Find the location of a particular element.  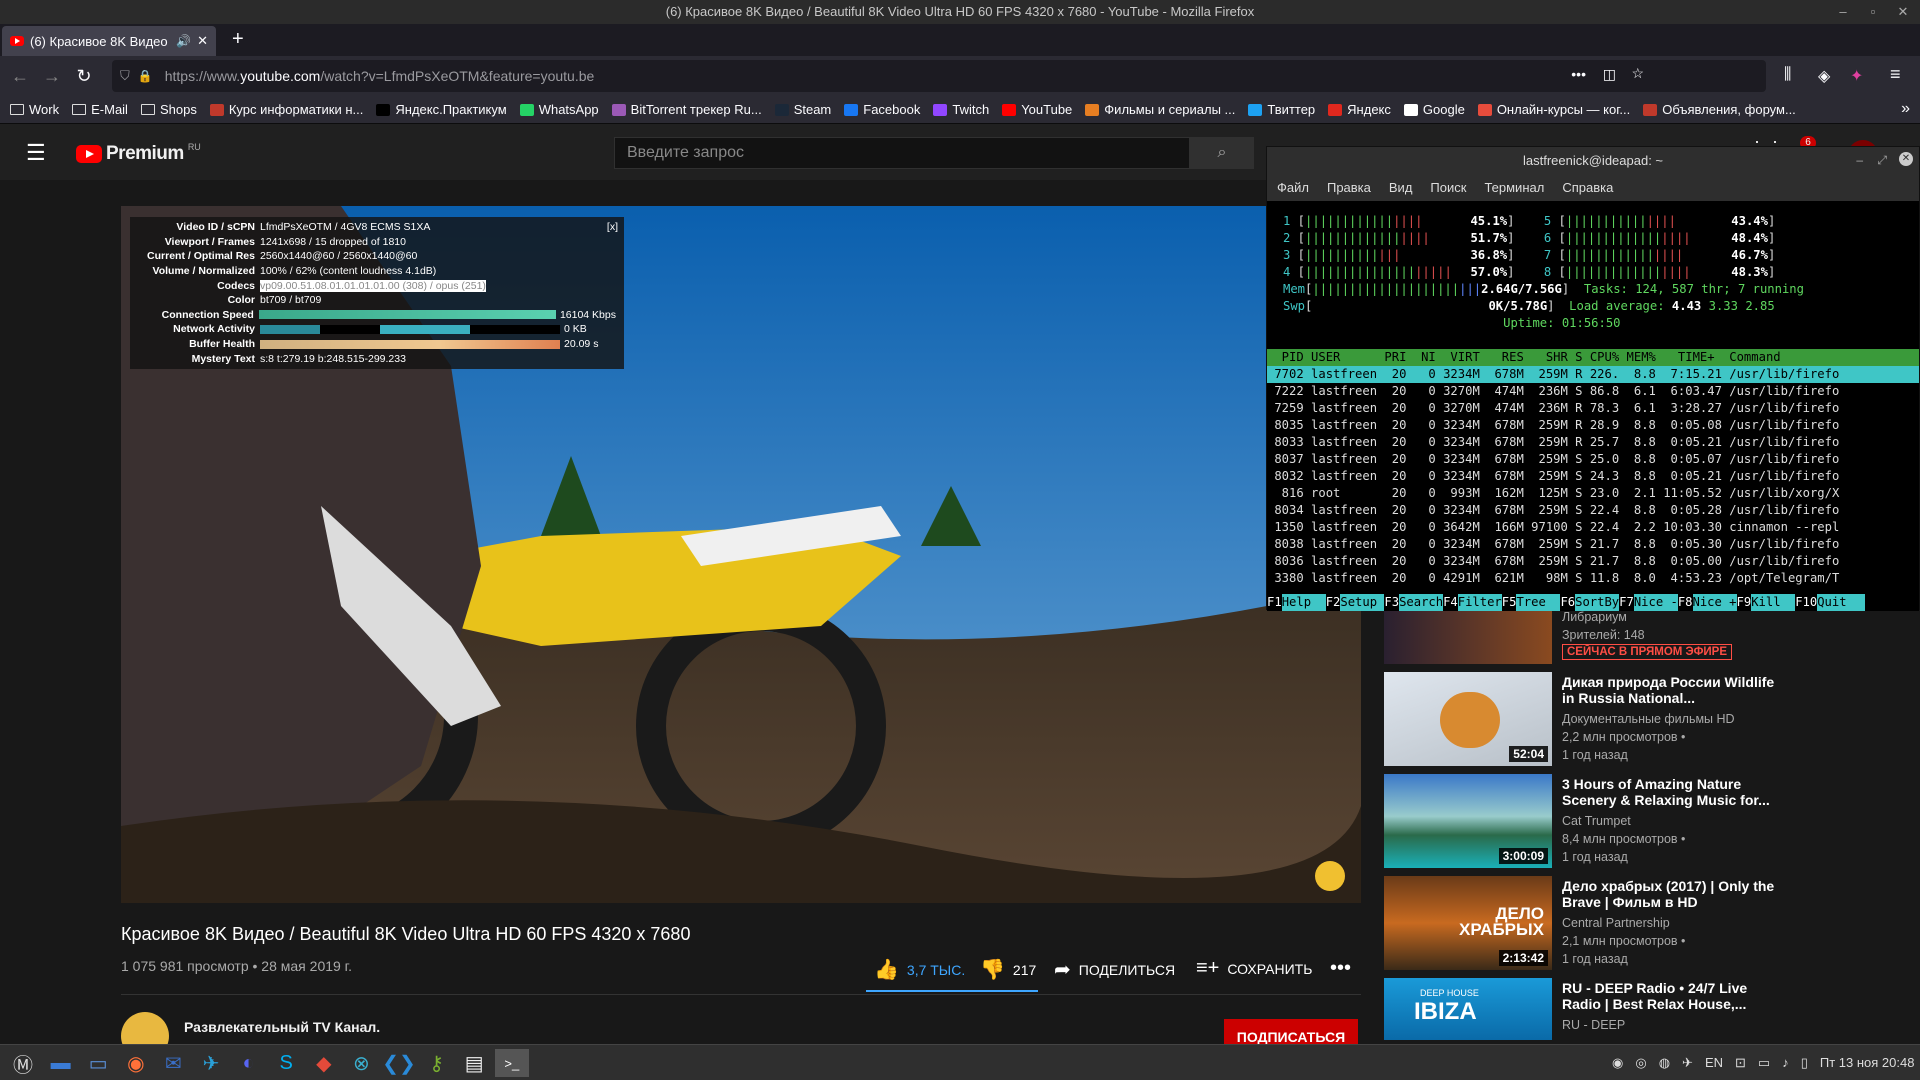

keepass-icon: ⊗ is located at coordinates (361, 1063).